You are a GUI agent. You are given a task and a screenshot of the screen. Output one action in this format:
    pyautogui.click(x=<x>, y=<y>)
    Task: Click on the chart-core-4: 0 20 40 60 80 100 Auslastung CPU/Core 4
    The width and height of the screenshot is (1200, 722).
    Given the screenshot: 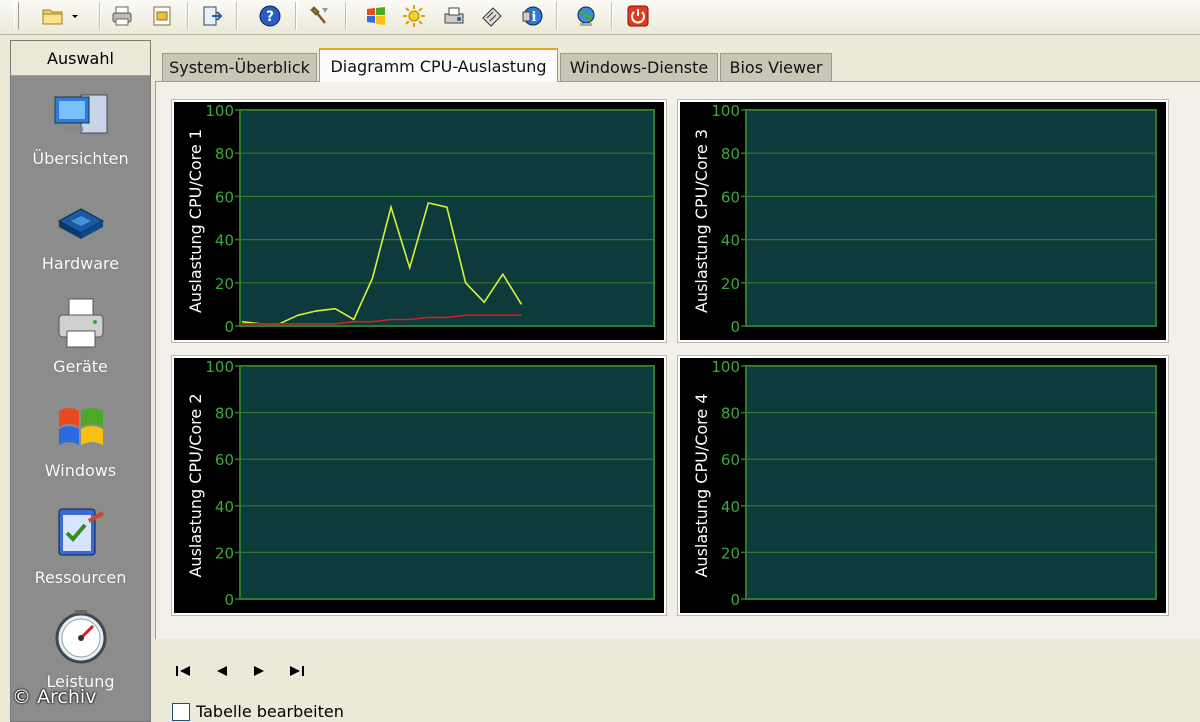 What is the action you would take?
    pyautogui.click(x=923, y=485)
    